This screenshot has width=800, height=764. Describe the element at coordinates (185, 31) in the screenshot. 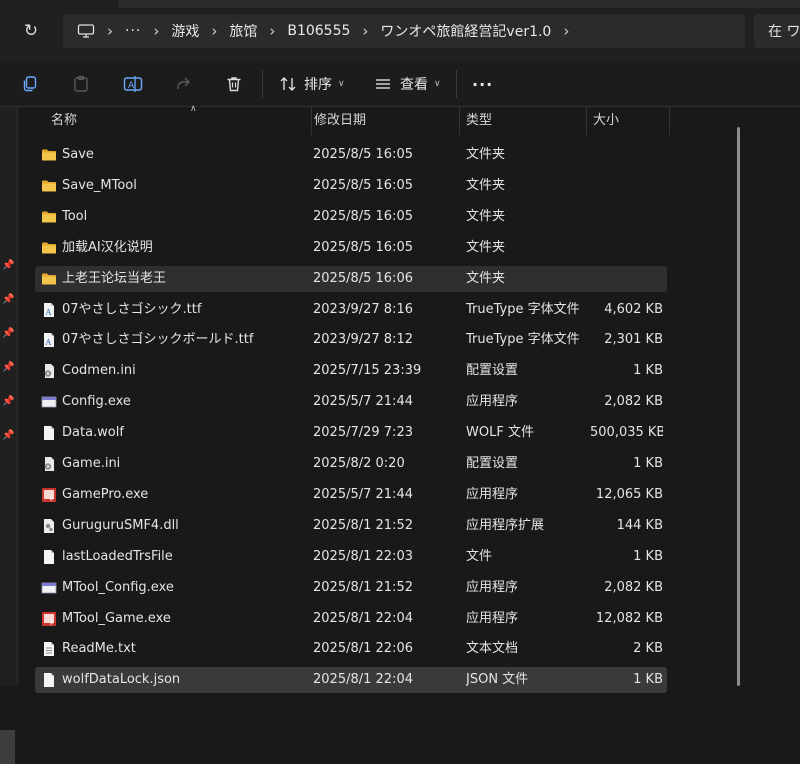

I see `breadcrumb-item-games: 游戏` at that location.